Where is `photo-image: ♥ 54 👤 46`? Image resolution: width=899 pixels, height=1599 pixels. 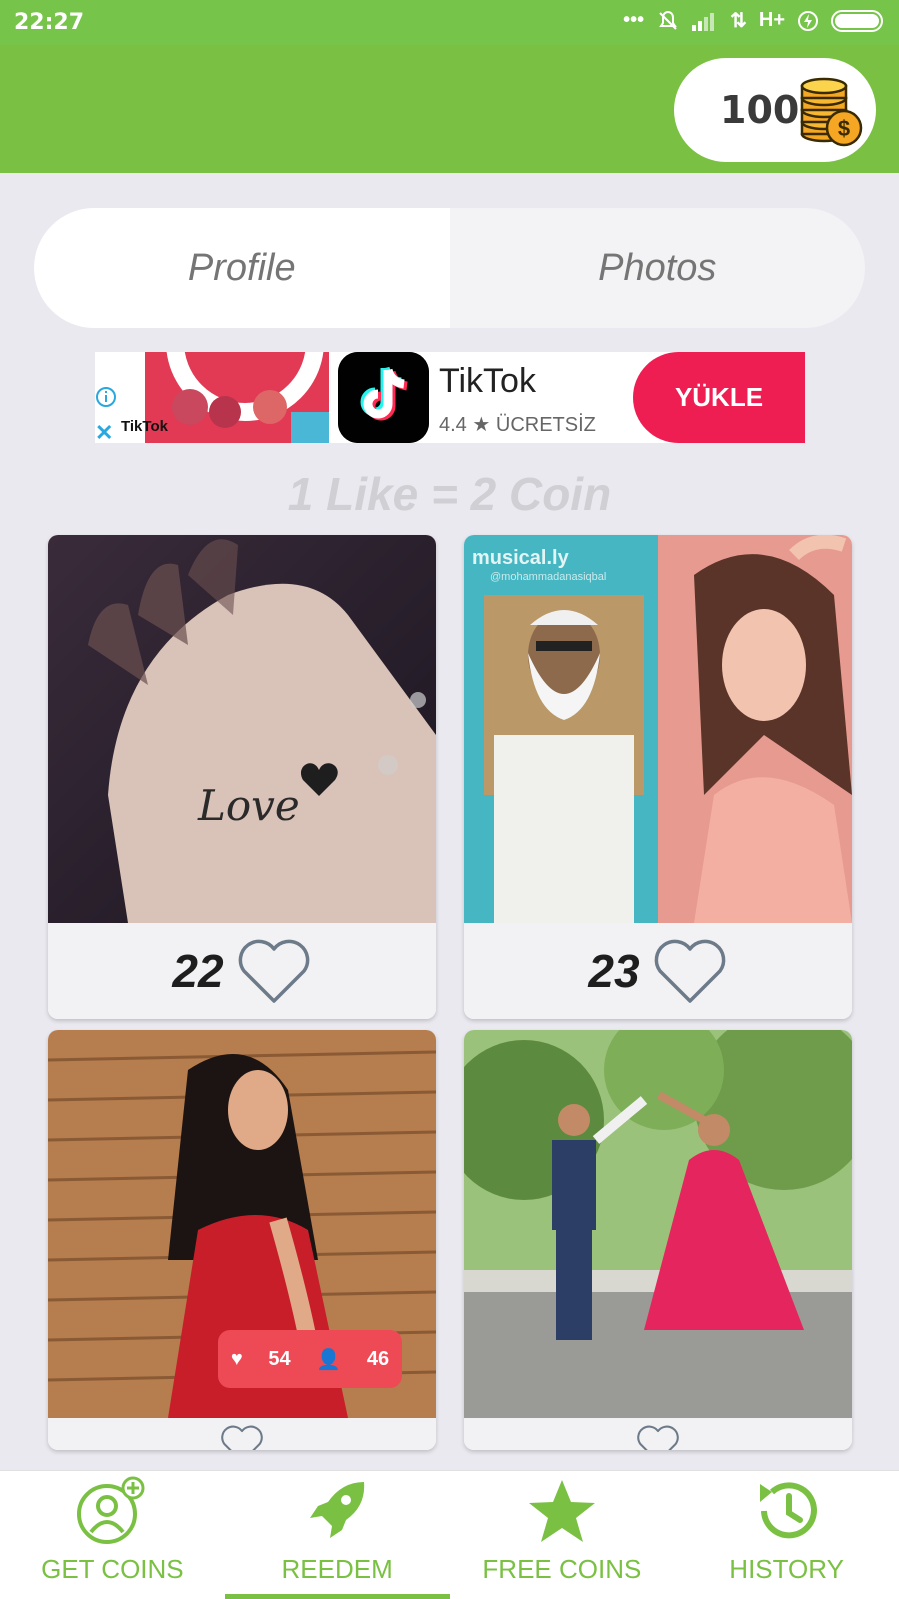
photo-image: ♥ 54 👤 46 is located at coordinates (242, 1224).